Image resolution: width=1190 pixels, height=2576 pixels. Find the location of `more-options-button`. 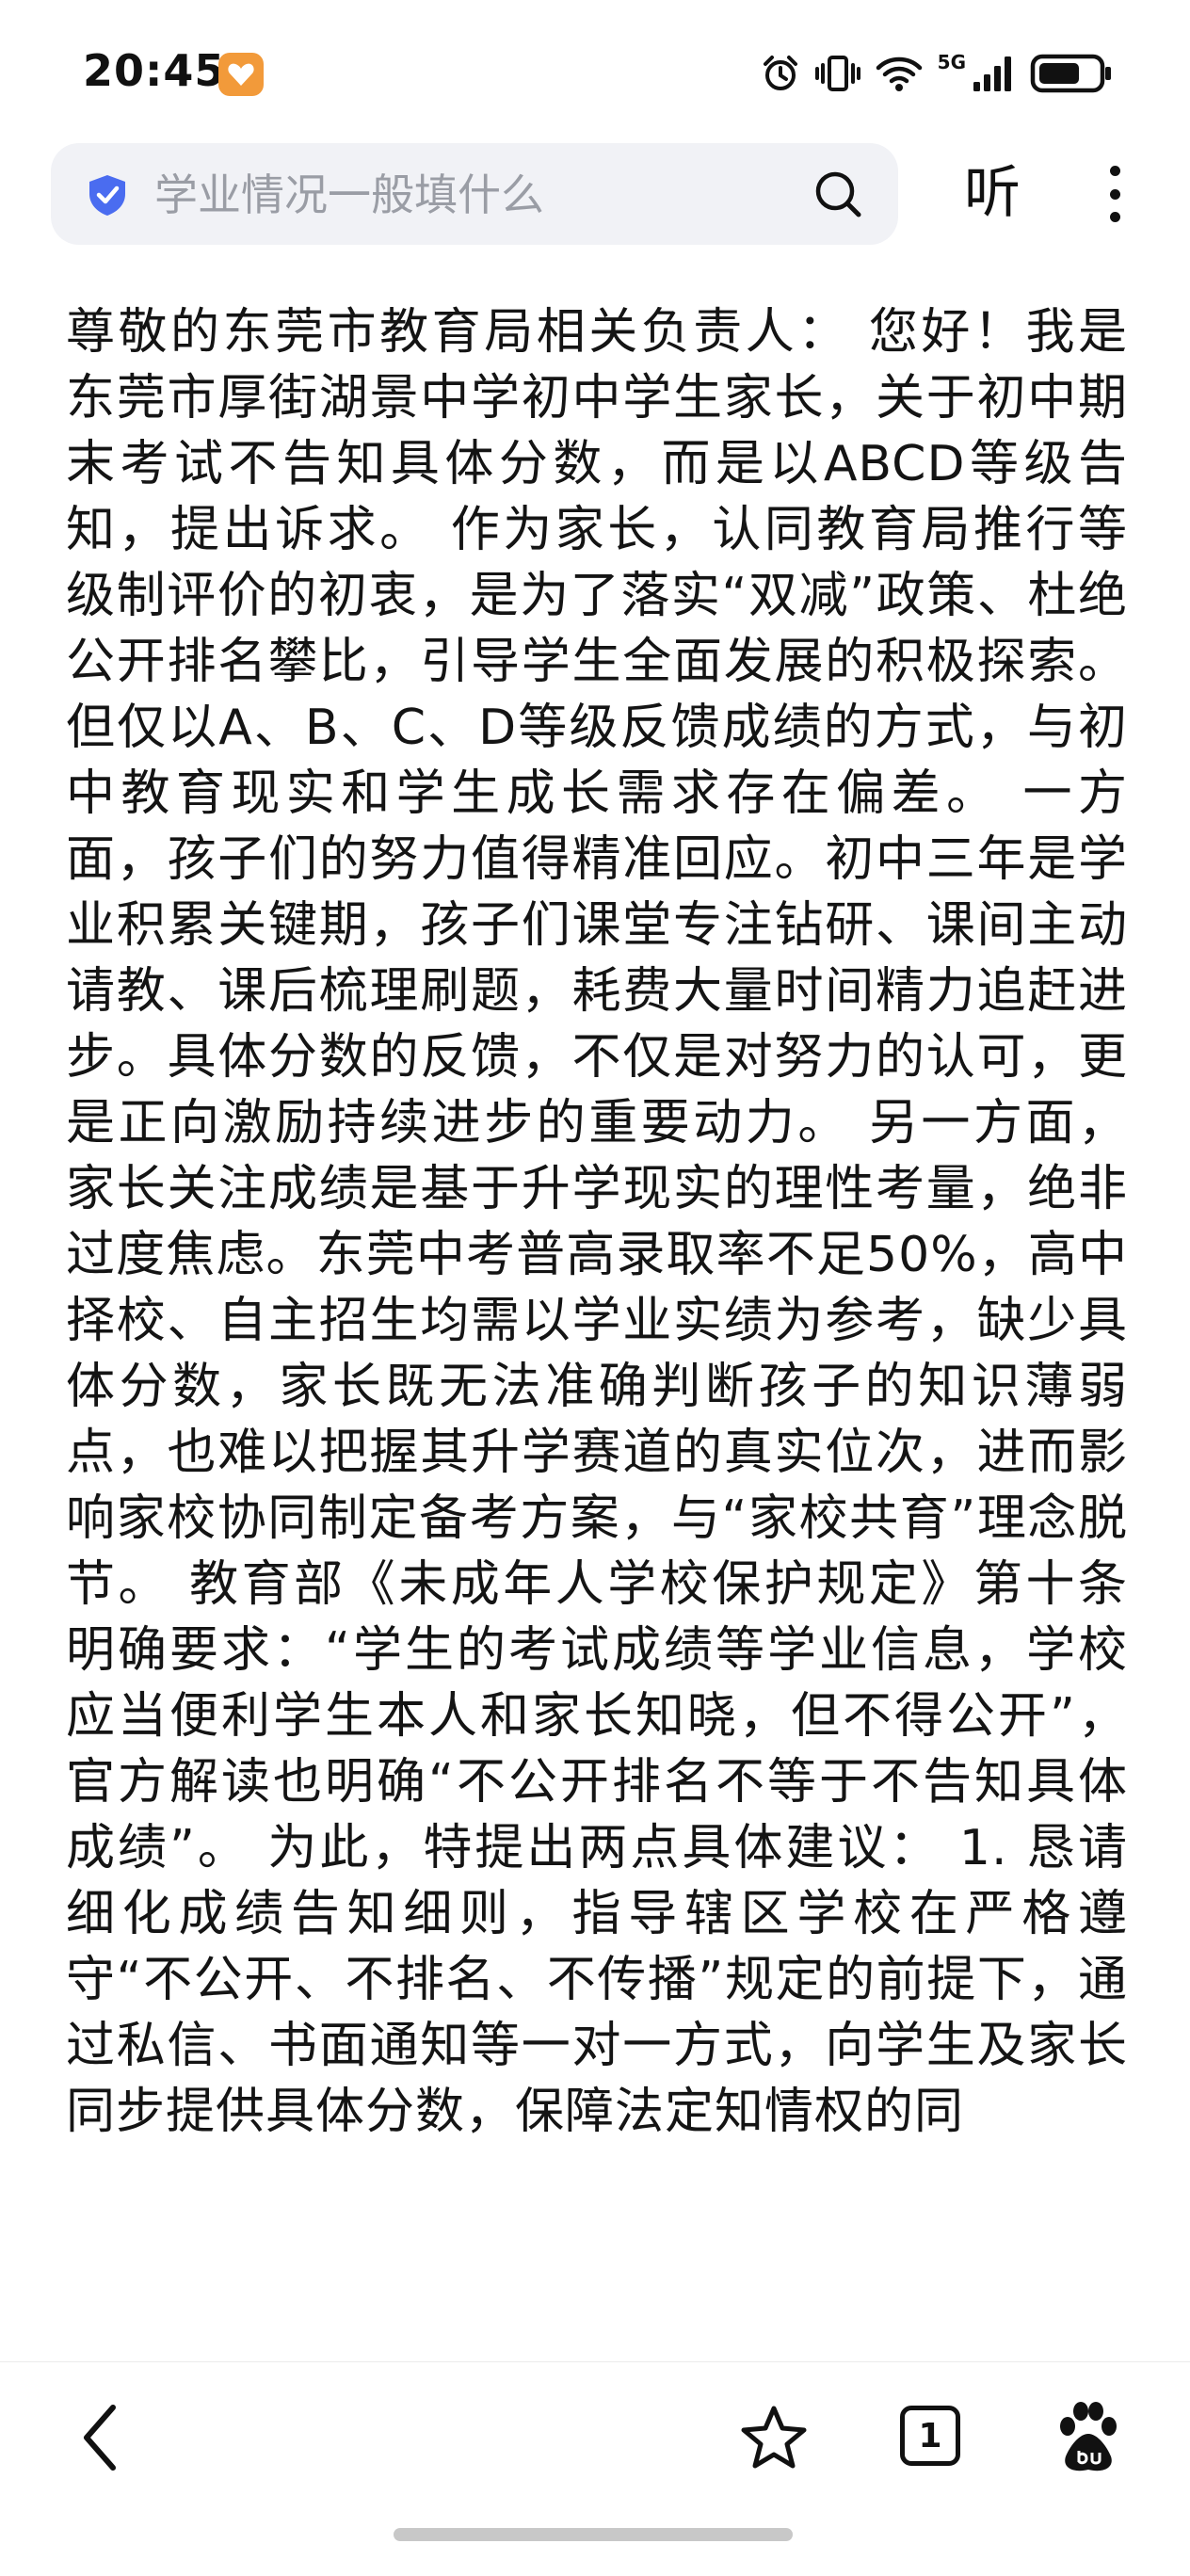

more-options-button is located at coordinates (1114, 194).